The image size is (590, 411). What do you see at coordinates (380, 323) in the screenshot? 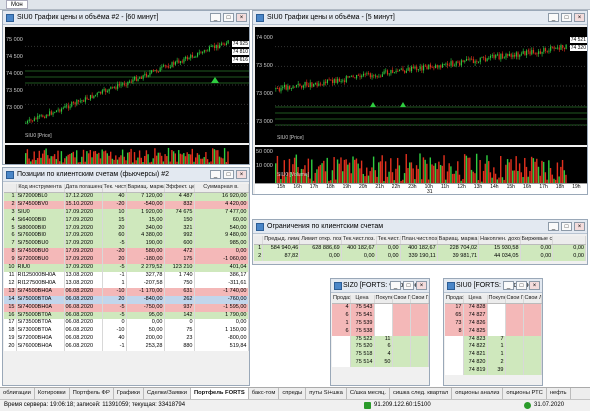
I see `ask-row: 1 75 539` at bounding box center [380, 323].